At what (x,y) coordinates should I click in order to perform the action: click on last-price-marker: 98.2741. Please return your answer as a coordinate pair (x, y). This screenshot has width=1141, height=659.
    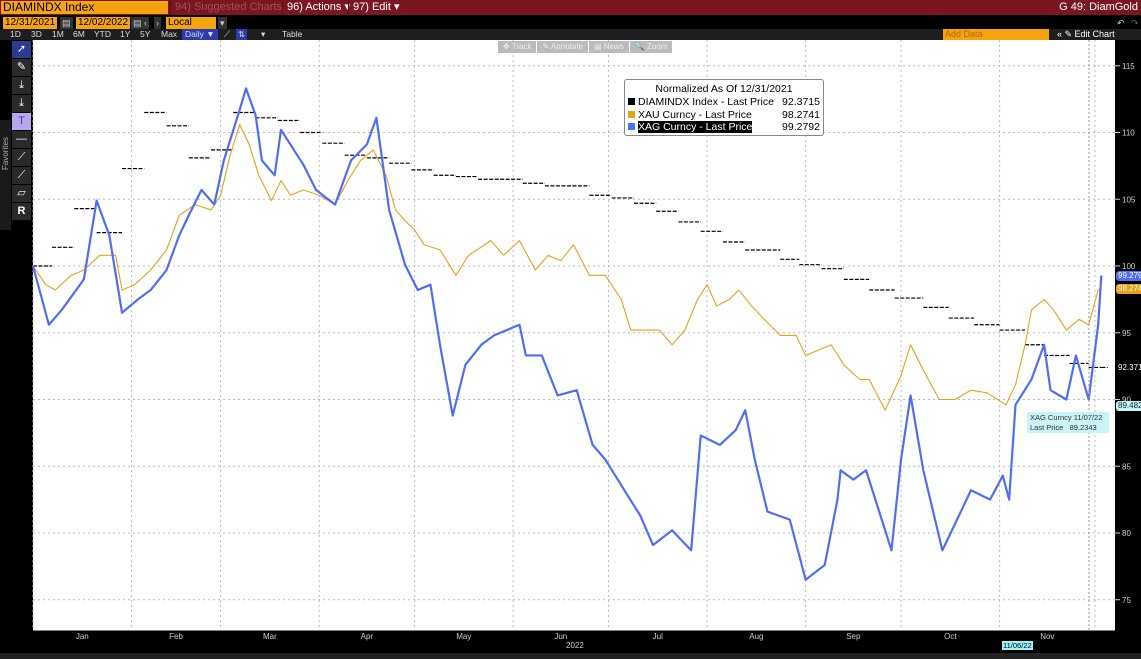
    Looking at the image, I should click on (1128, 289).